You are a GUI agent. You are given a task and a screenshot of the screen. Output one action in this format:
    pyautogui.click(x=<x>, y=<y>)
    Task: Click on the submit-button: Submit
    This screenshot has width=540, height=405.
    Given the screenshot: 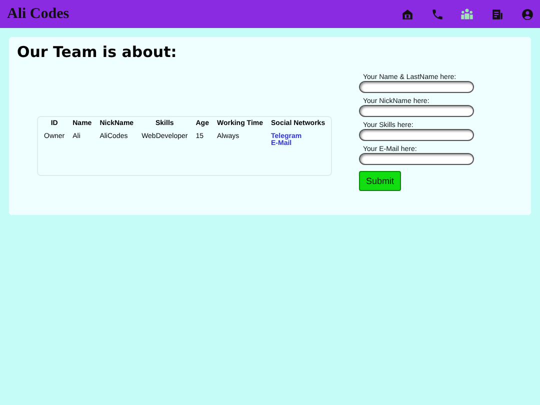 What is the action you would take?
    pyautogui.click(x=380, y=181)
    